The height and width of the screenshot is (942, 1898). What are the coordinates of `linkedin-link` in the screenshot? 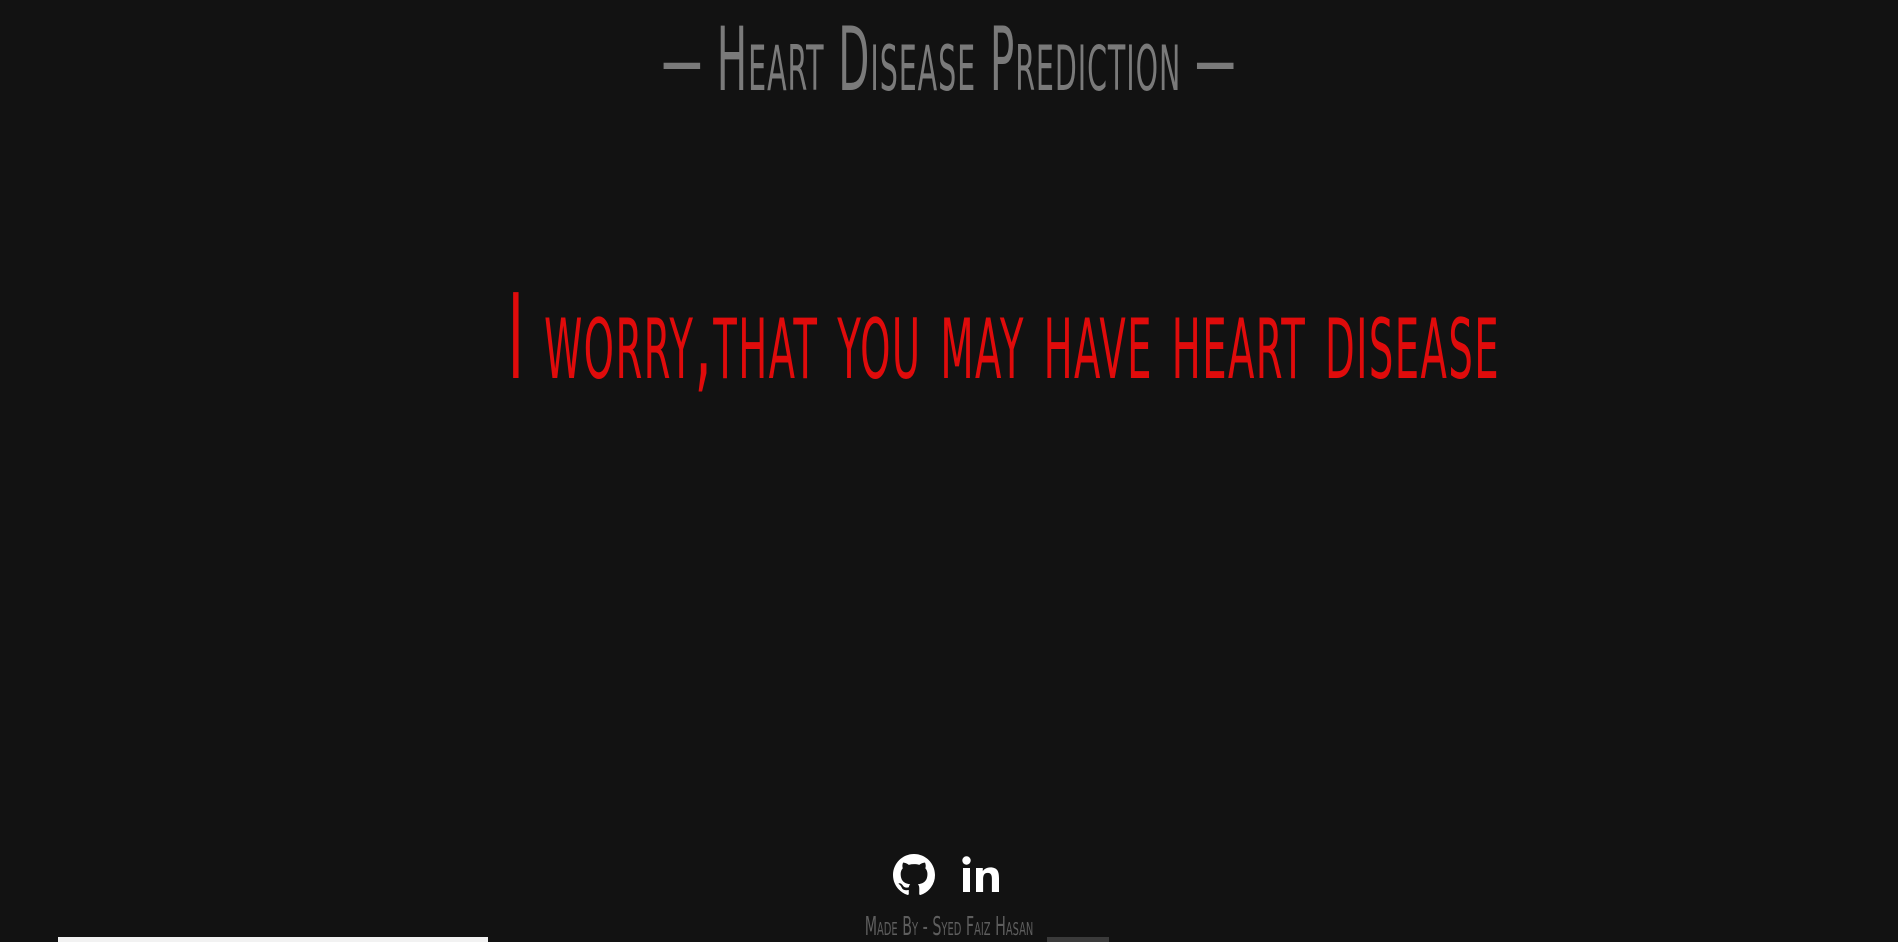 It's located at (983, 875).